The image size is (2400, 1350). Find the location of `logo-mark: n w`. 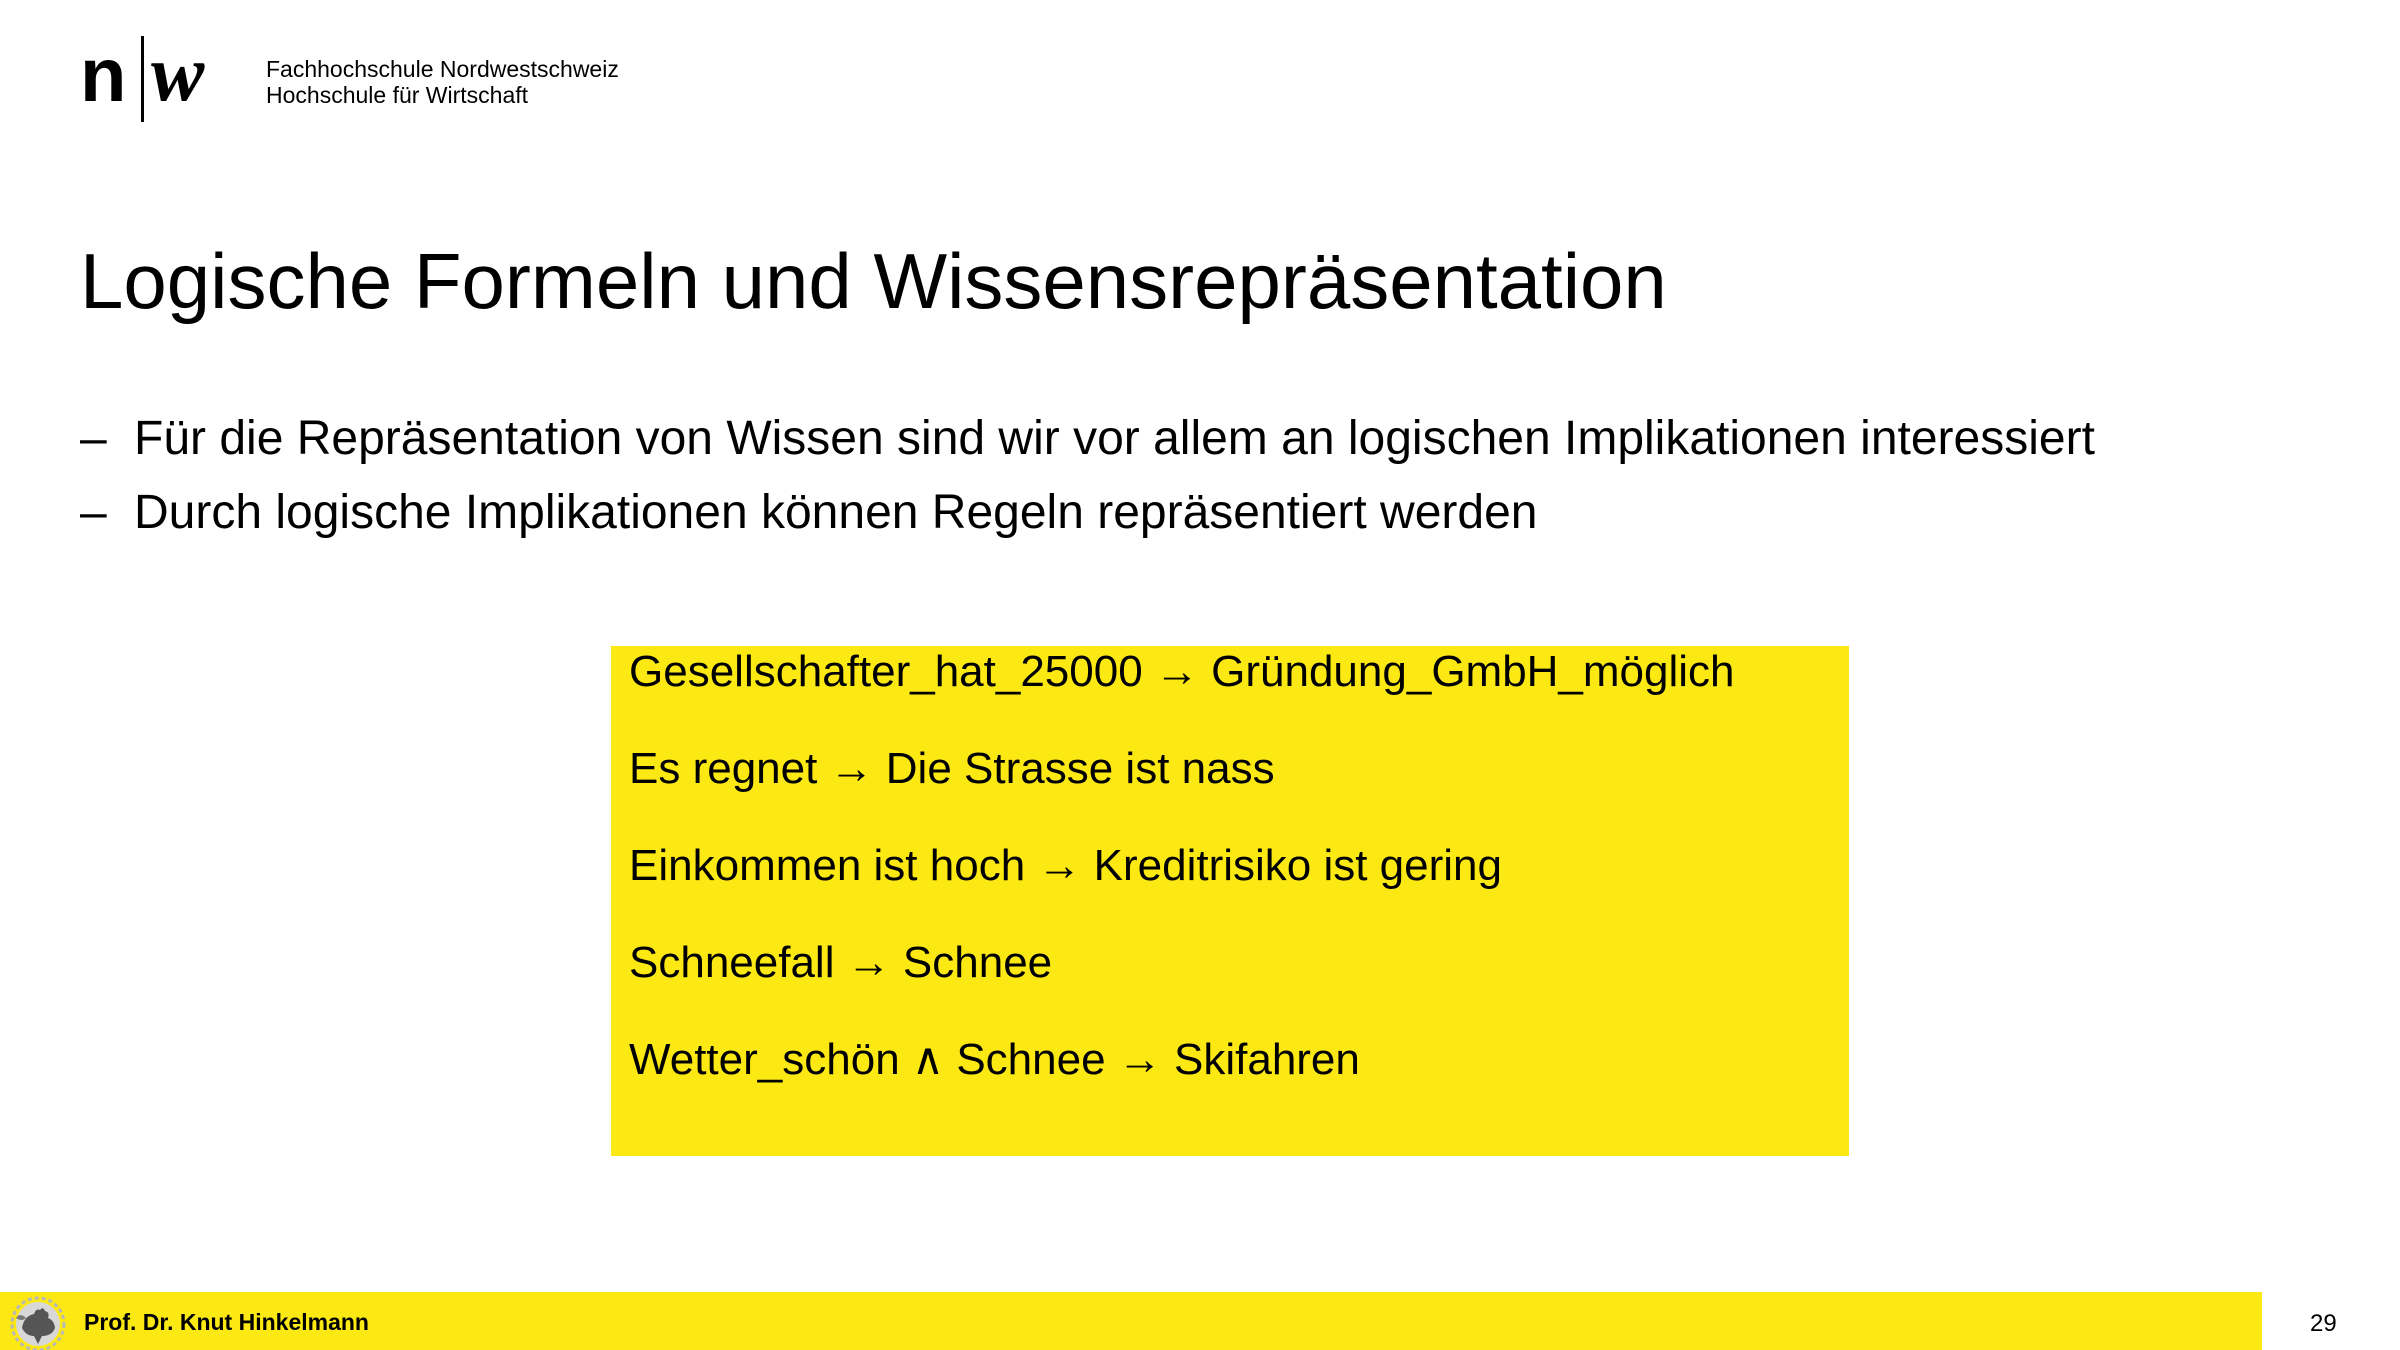

logo-mark: n w is located at coordinates (158, 79).